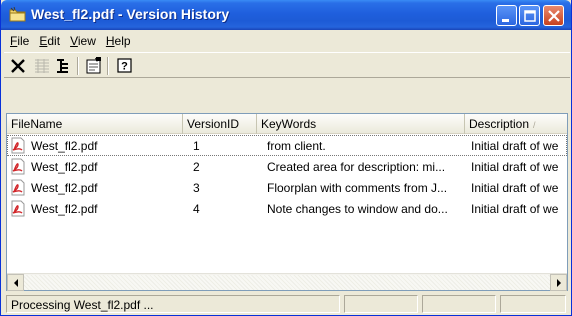  What do you see at coordinates (42, 66) in the screenshot?
I see `list-view-icon` at bounding box center [42, 66].